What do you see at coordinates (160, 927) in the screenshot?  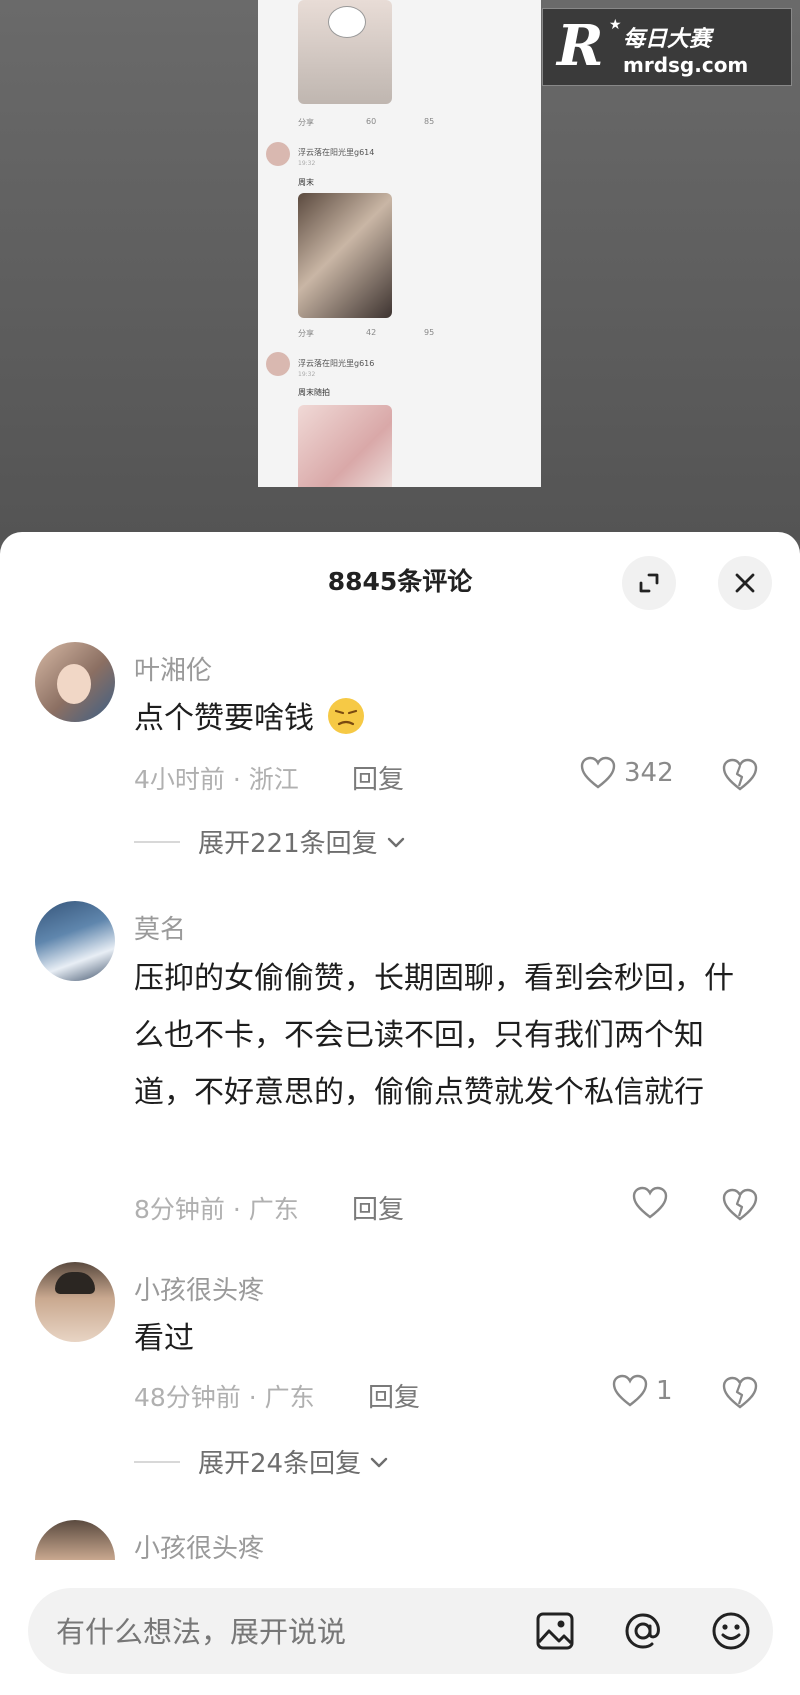 I see `comment-author: 莫名` at bounding box center [160, 927].